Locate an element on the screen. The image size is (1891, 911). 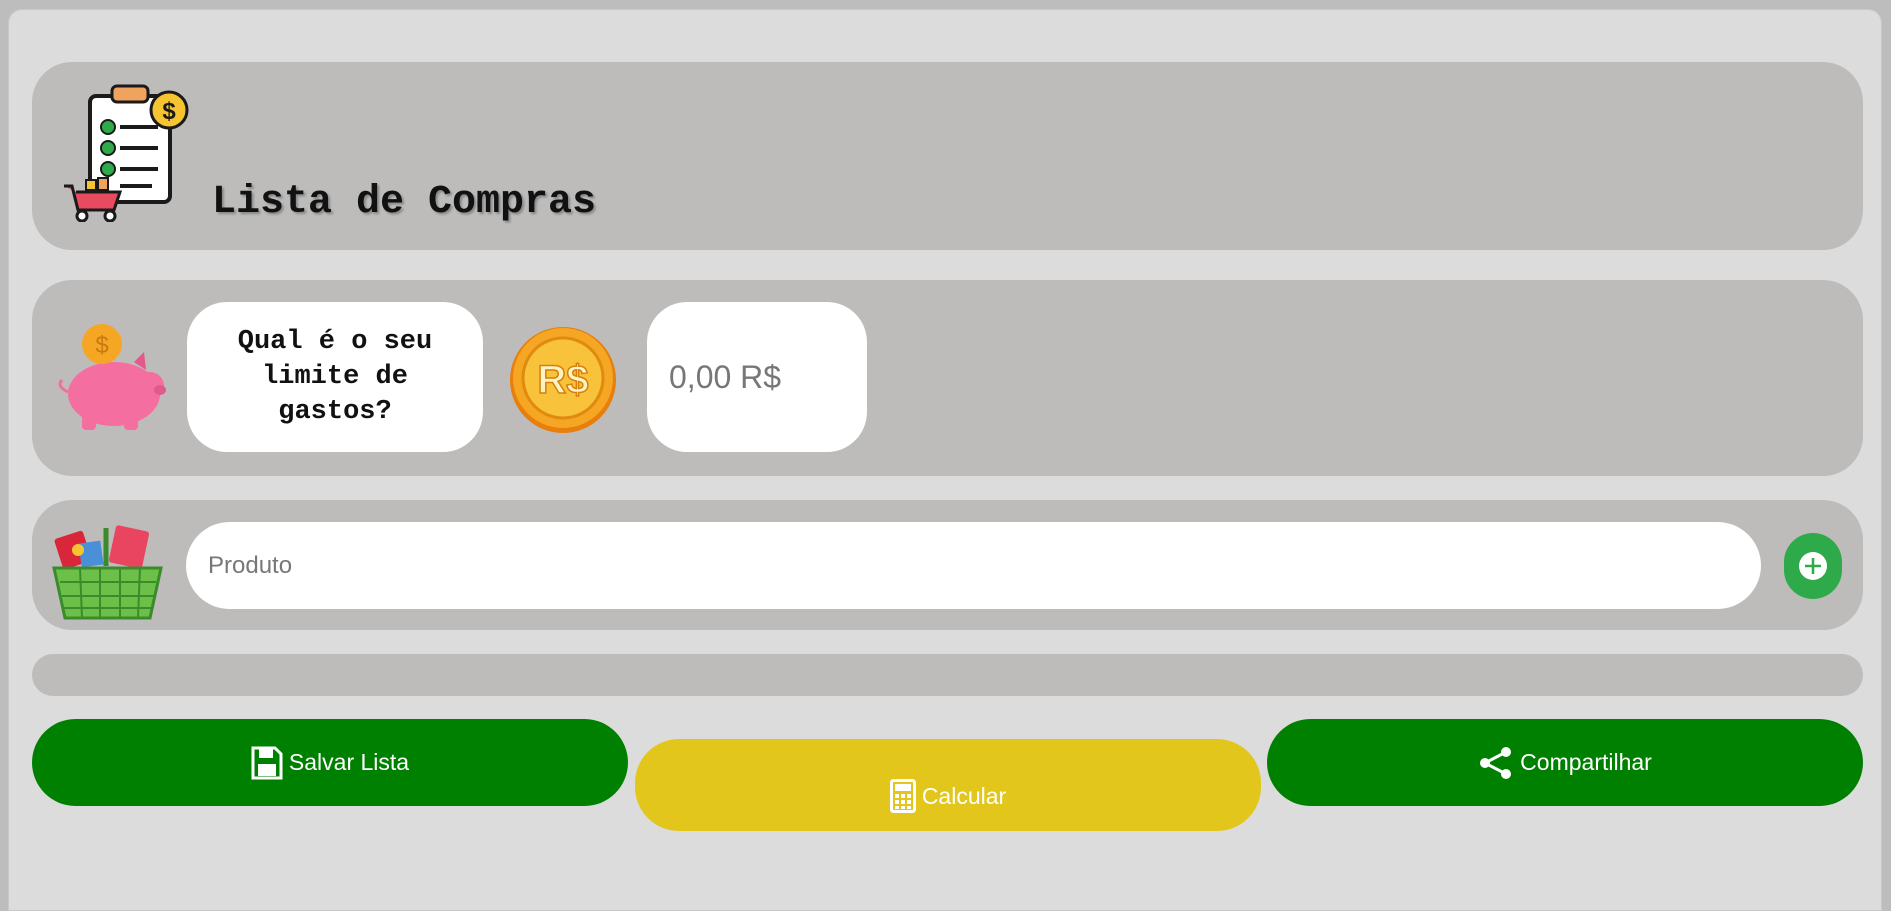
spending-limit-question: Qual é o seu limite de gastos? is located at coordinates (335, 377).